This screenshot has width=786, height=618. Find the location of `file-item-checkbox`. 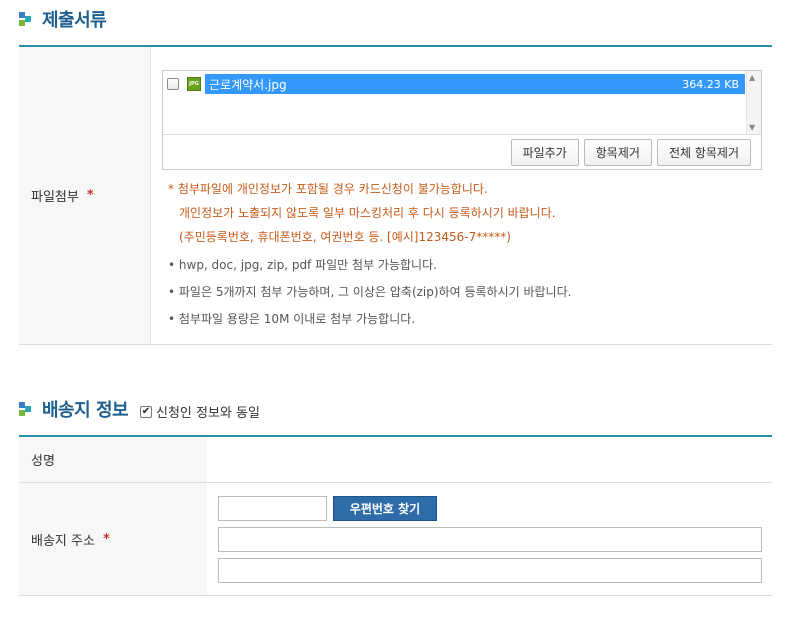

file-item-checkbox is located at coordinates (173, 84).